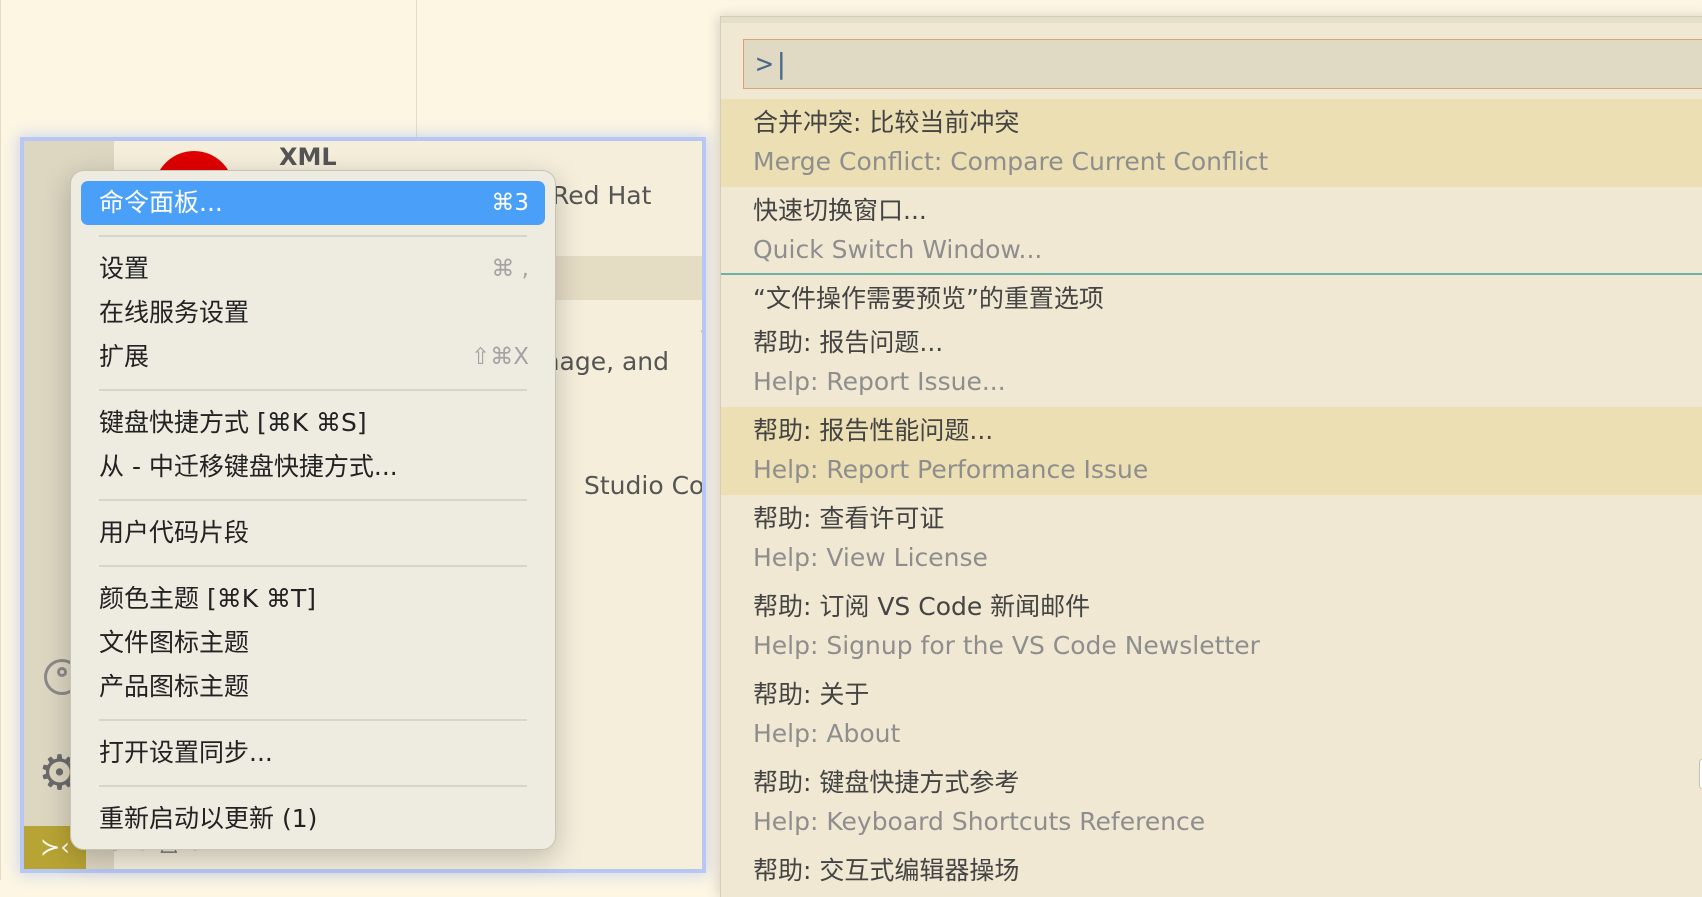 This screenshot has width=1702, height=897. Describe the element at coordinates (313, 269) in the screenshot. I see `menu-item: 设置 ⌘ ,` at that location.